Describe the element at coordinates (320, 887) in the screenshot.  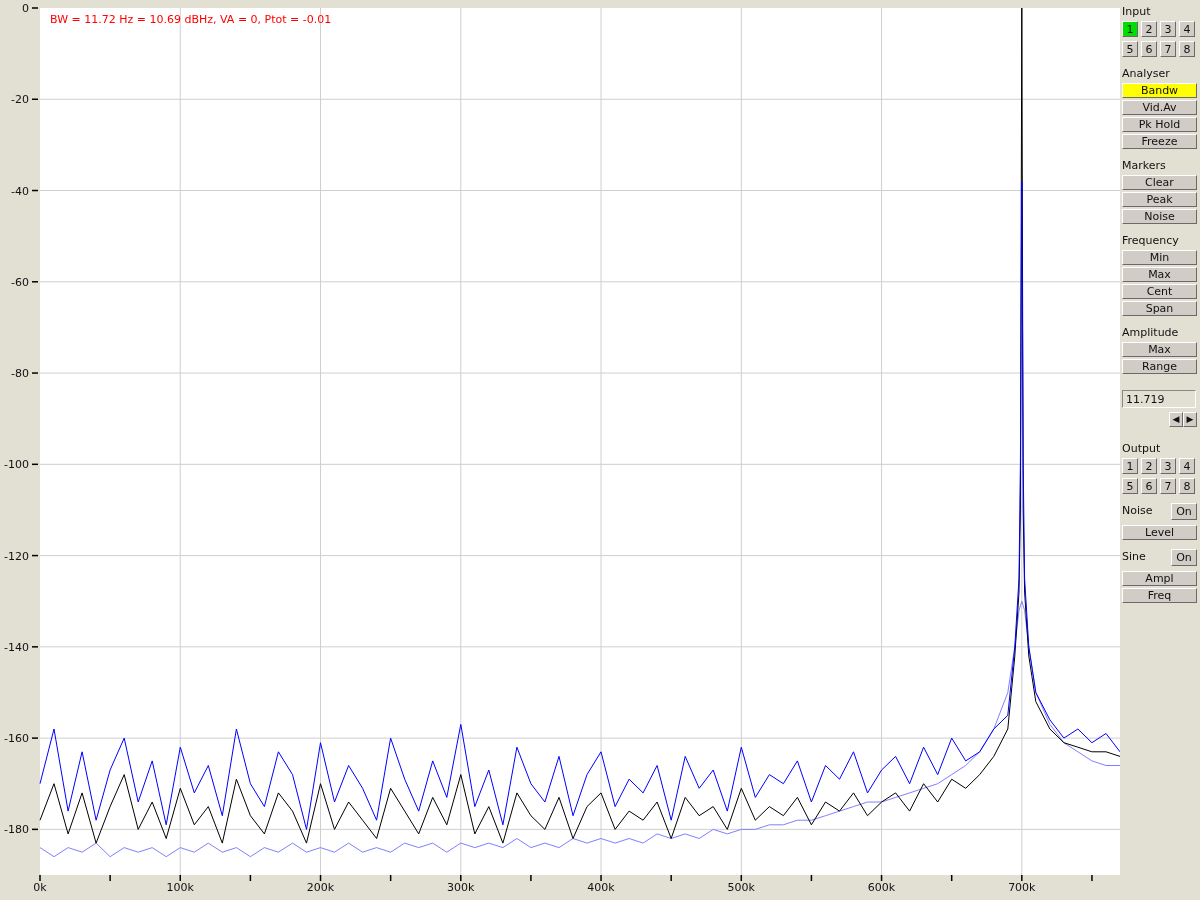
I see `x-axis-label: 200k` at that location.